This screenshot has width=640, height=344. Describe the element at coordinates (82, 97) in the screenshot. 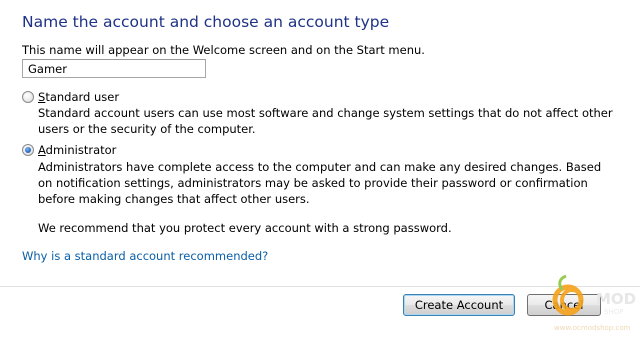

I see `standard-user-label-text: tandard user` at that location.